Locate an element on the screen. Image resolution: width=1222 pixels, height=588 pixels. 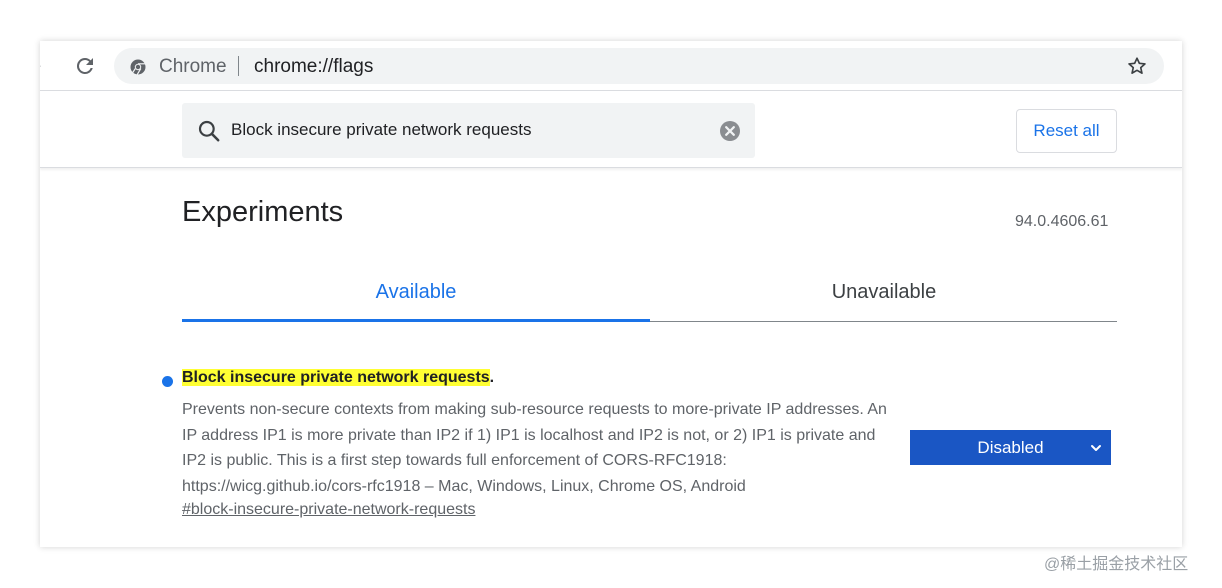
reset-all-button: Reset all is located at coordinates (1066, 131).